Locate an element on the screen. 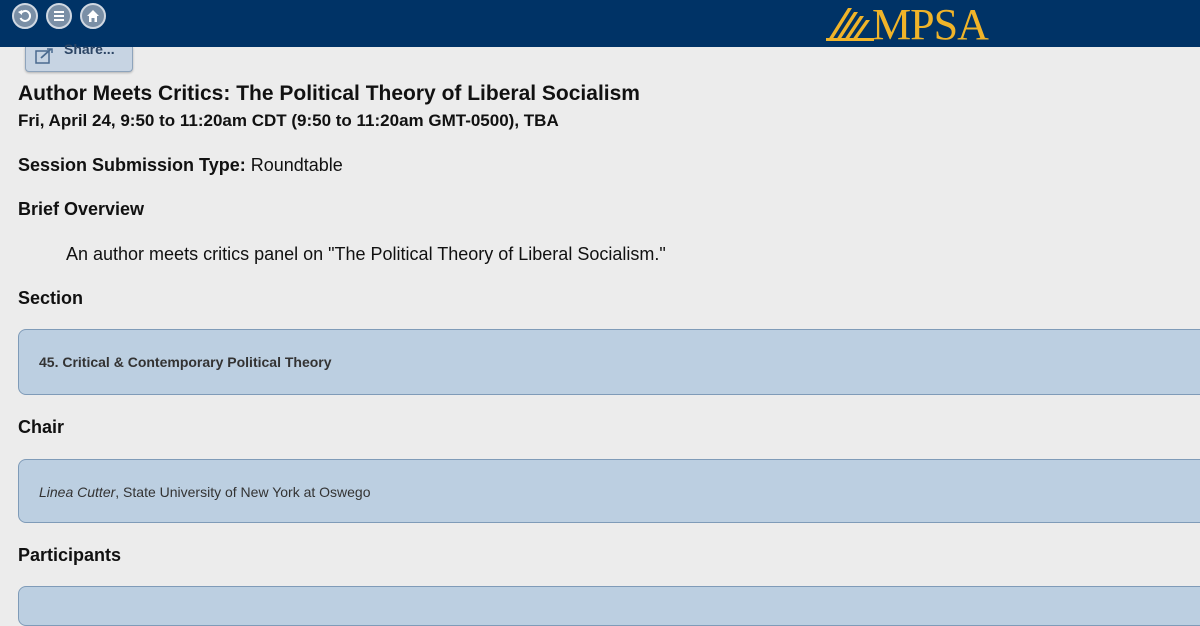 The image size is (1200, 626). menu-icon is located at coordinates (59, 16).